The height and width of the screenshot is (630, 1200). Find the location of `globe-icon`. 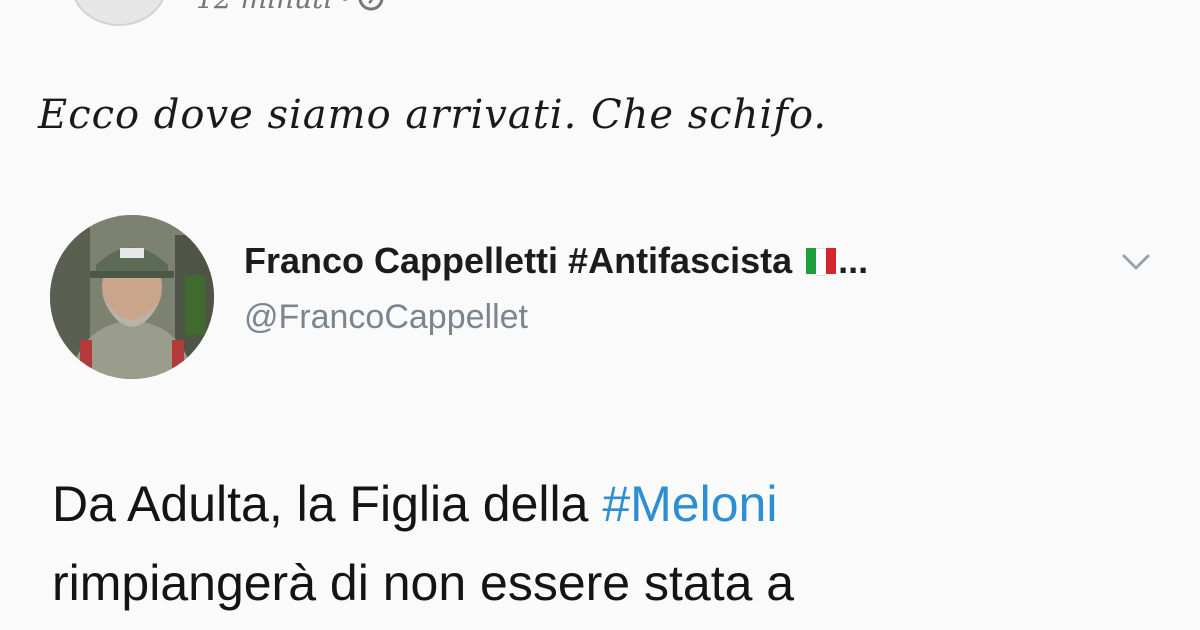

globe-icon is located at coordinates (371, 5).